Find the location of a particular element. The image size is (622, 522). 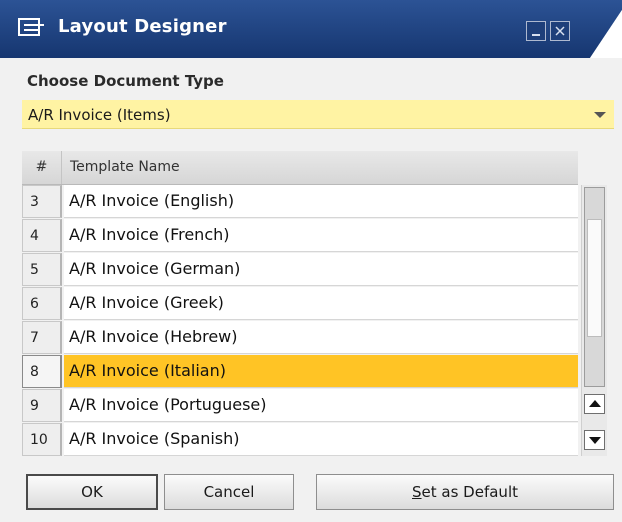

arrow-up-icon is located at coordinates (595, 403).